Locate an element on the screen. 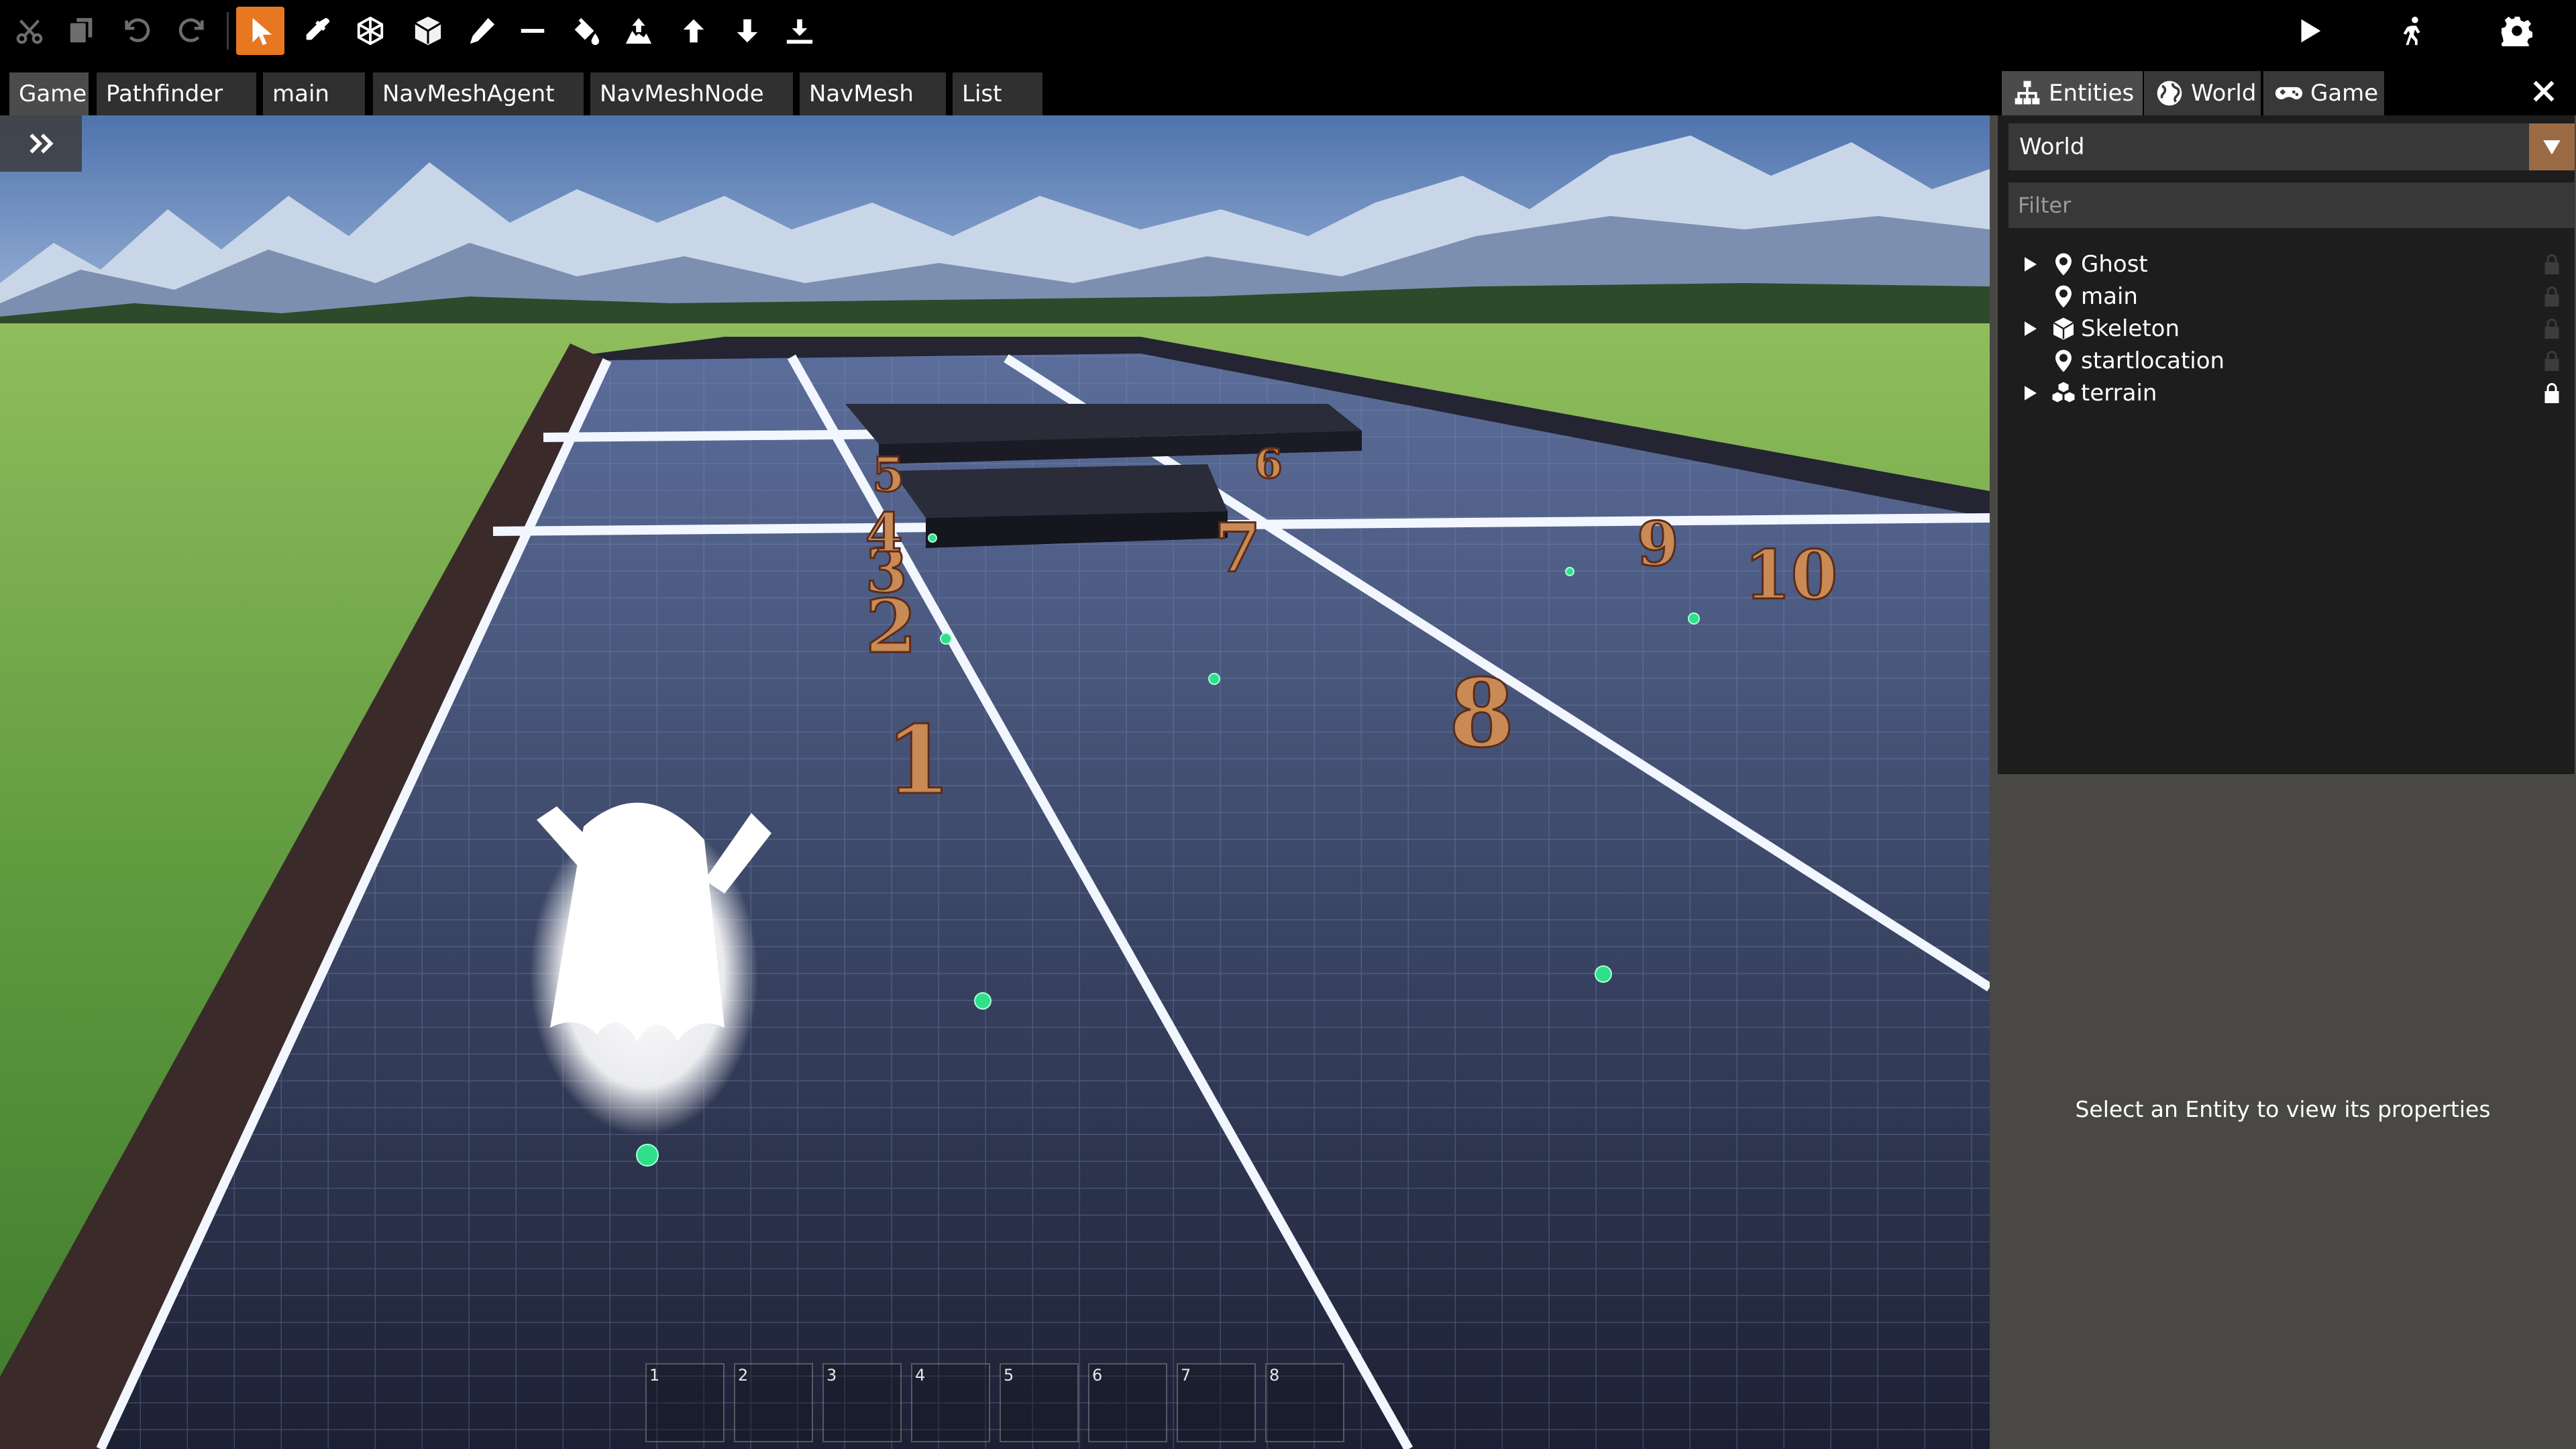 This screenshot has width=2576, height=1449. flatten-icon is located at coordinates (799, 31).